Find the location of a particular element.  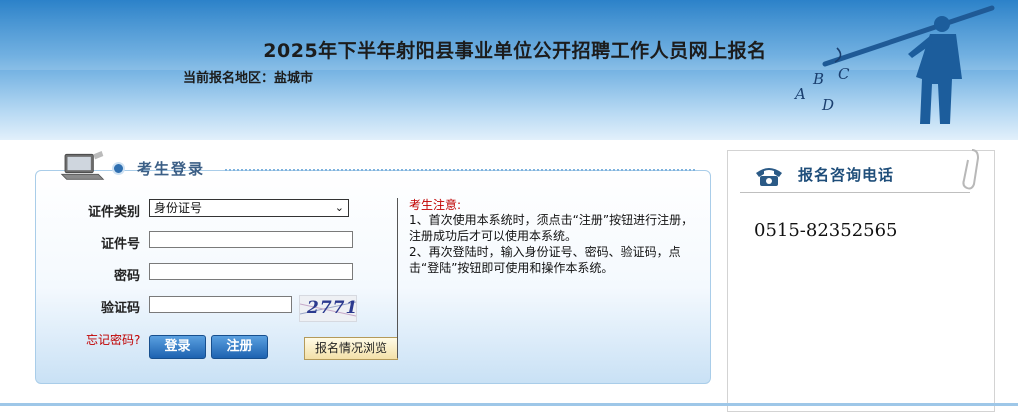

id-number-label: 证件号 is located at coordinates (120, 244).